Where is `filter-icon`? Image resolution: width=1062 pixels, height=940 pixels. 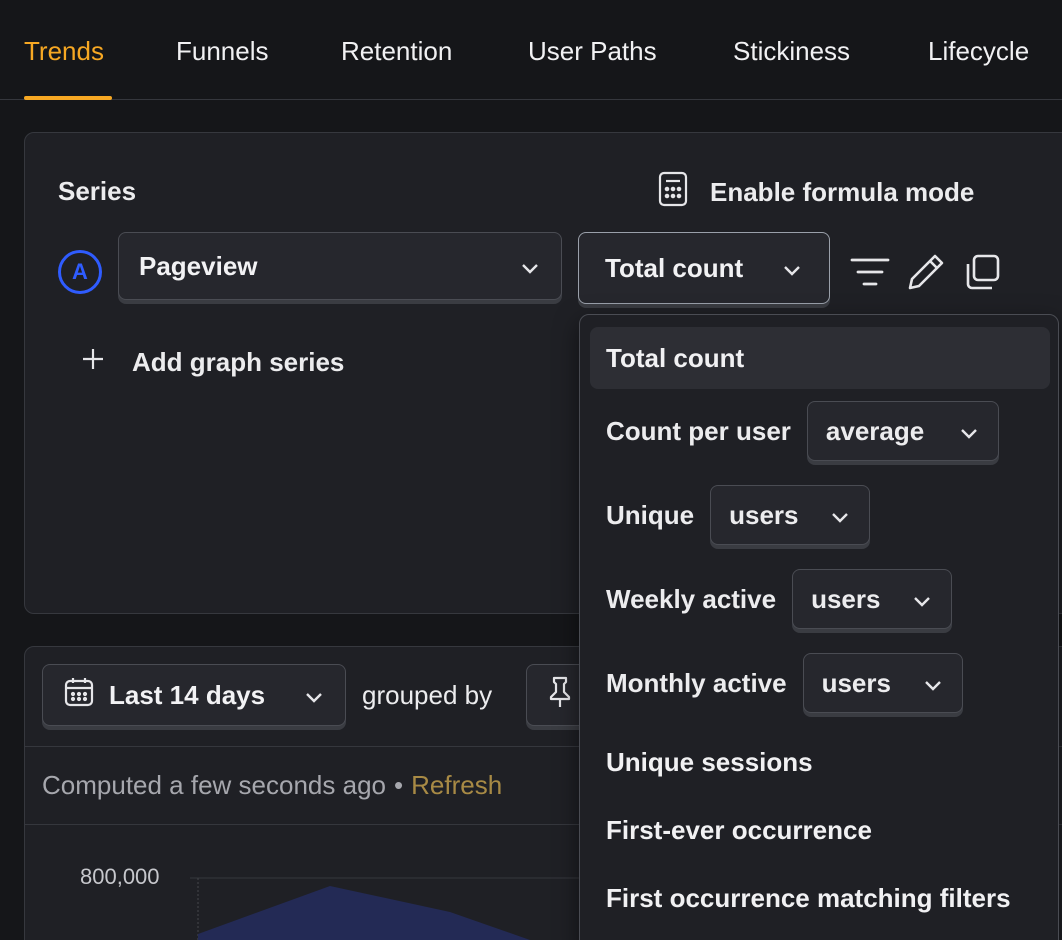
filter-icon is located at coordinates (870, 272).